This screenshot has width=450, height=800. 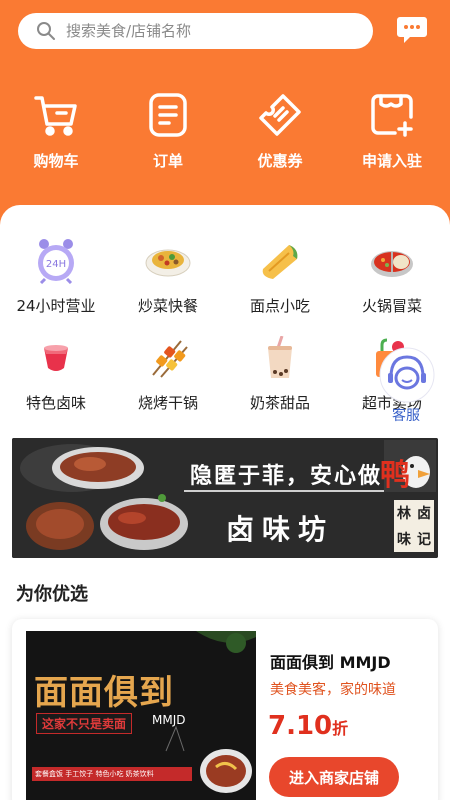 What do you see at coordinates (56, 358) in the screenshot?
I see `braised-icon` at bounding box center [56, 358].